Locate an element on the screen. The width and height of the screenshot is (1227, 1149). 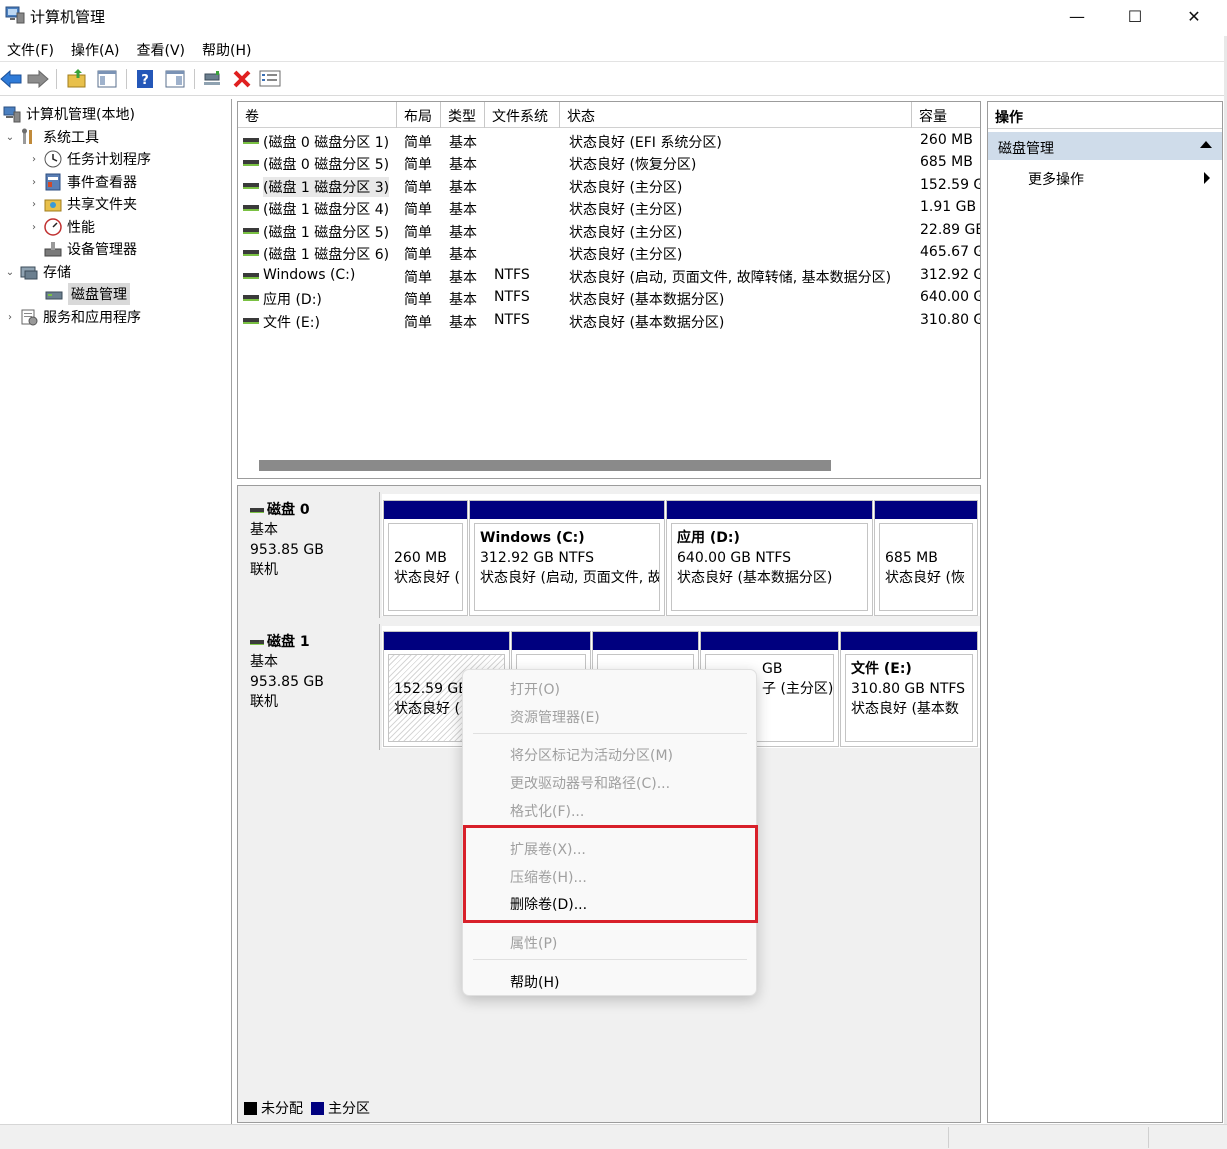
collapse-arrow-icon is located at coordinates (1206, 144).